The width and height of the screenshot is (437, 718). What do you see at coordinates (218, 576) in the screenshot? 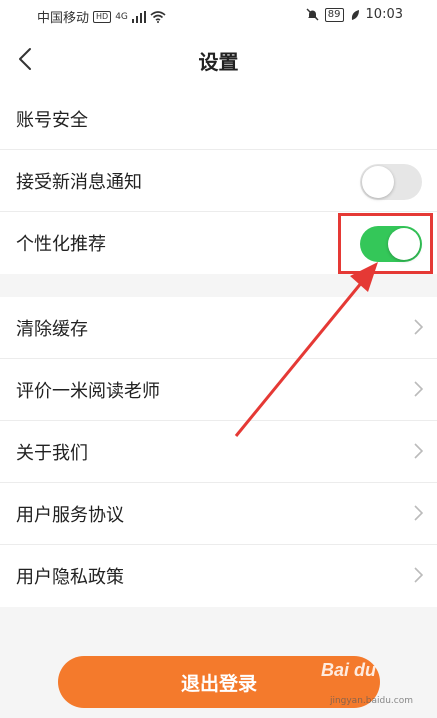
I see `row-privacy-policy: 用户隐私政策` at bounding box center [218, 576].